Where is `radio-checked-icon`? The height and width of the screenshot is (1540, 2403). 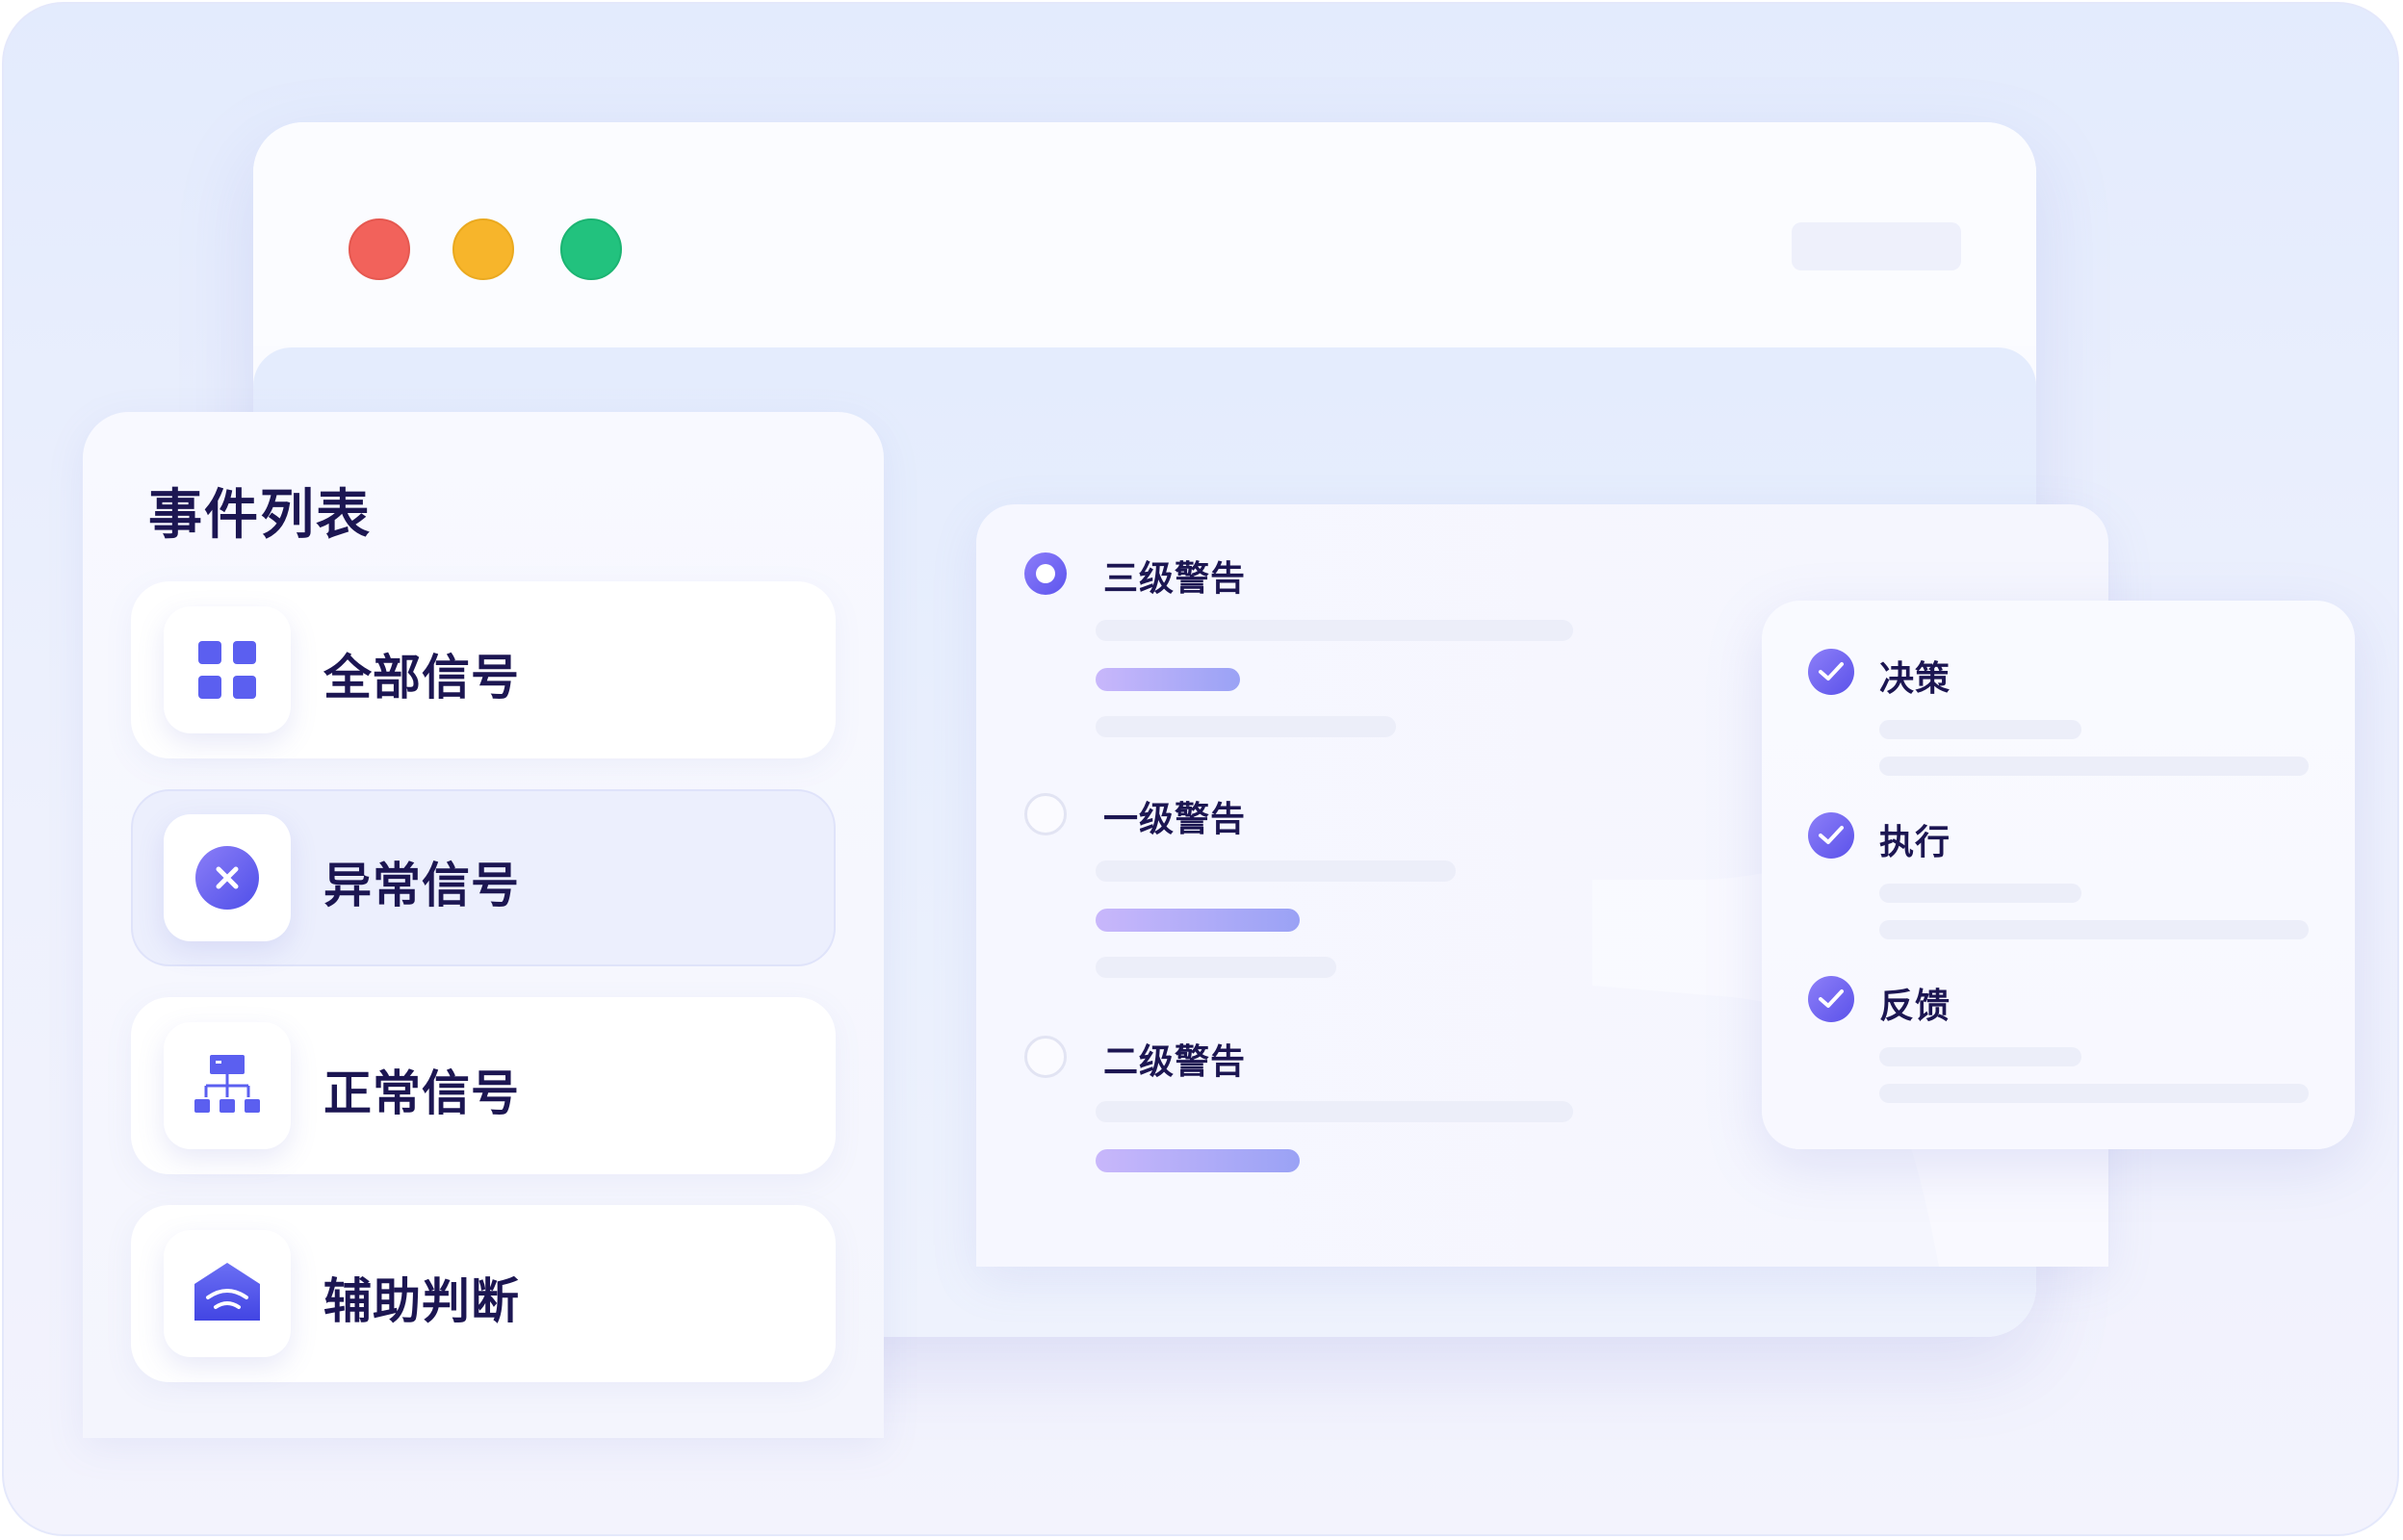 radio-checked-icon is located at coordinates (1045, 573).